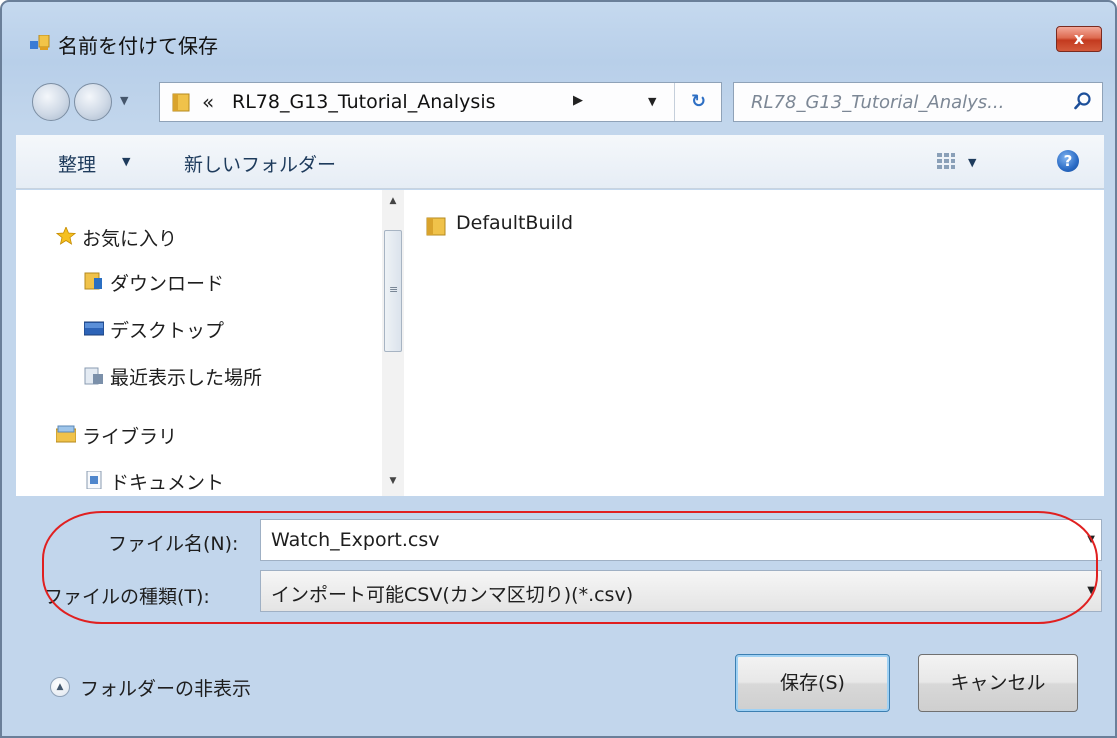 The image size is (1117, 738). Describe the element at coordinates (94, 480) in the screenshot. I see `documents-icon` at that location.